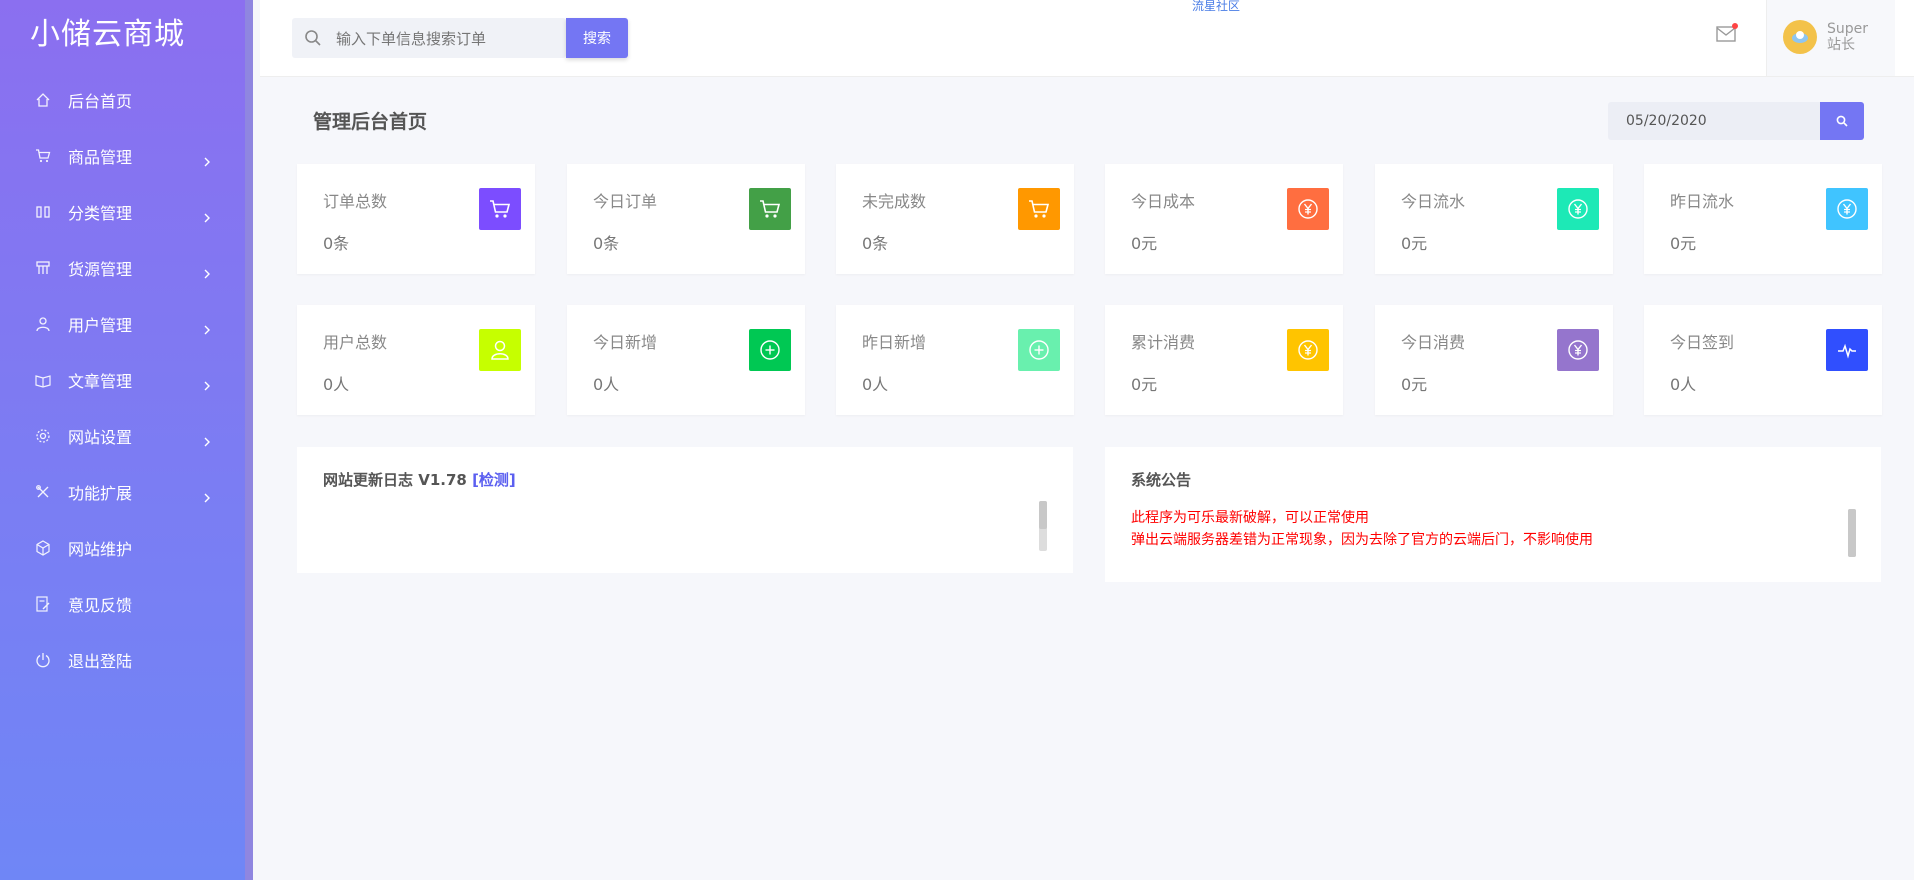 This screenshot has height=880, width=1914. What do you see at coordinates (43, 436) in the screenshot?
I see `gear-icon` at bounding box center [43, 436].